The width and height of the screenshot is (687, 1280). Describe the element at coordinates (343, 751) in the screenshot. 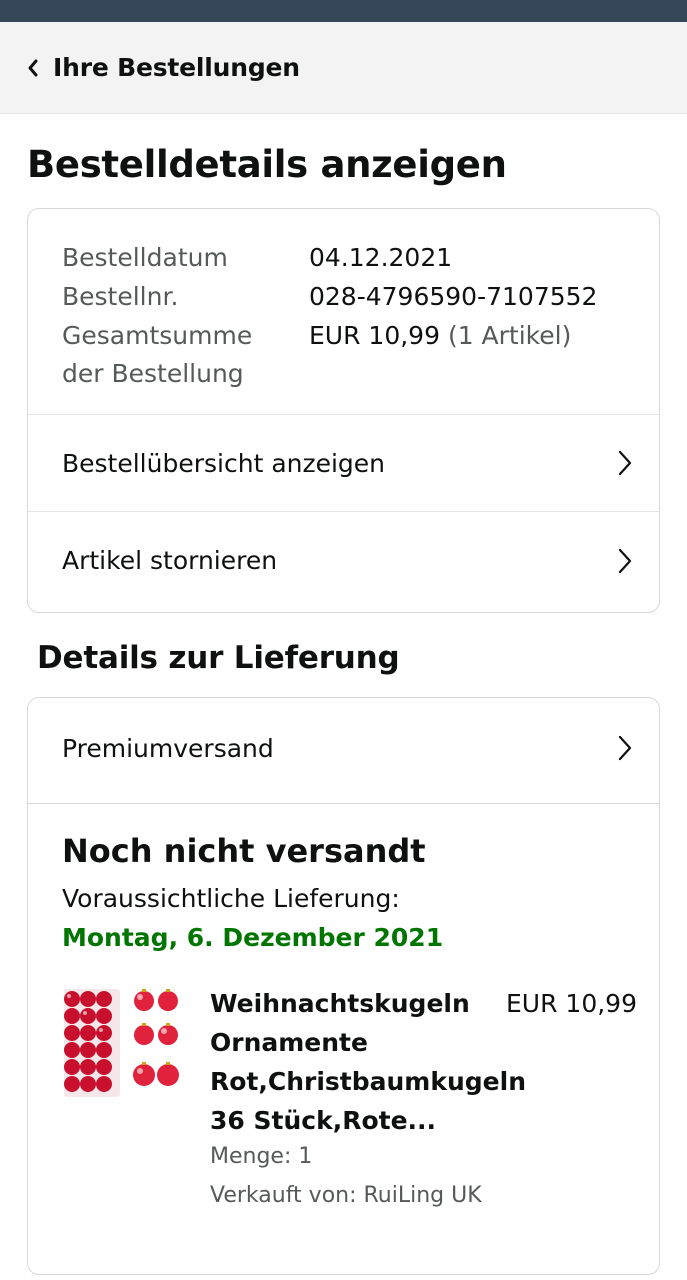

I see `shipping-method-row: Premiumversand` at that location.